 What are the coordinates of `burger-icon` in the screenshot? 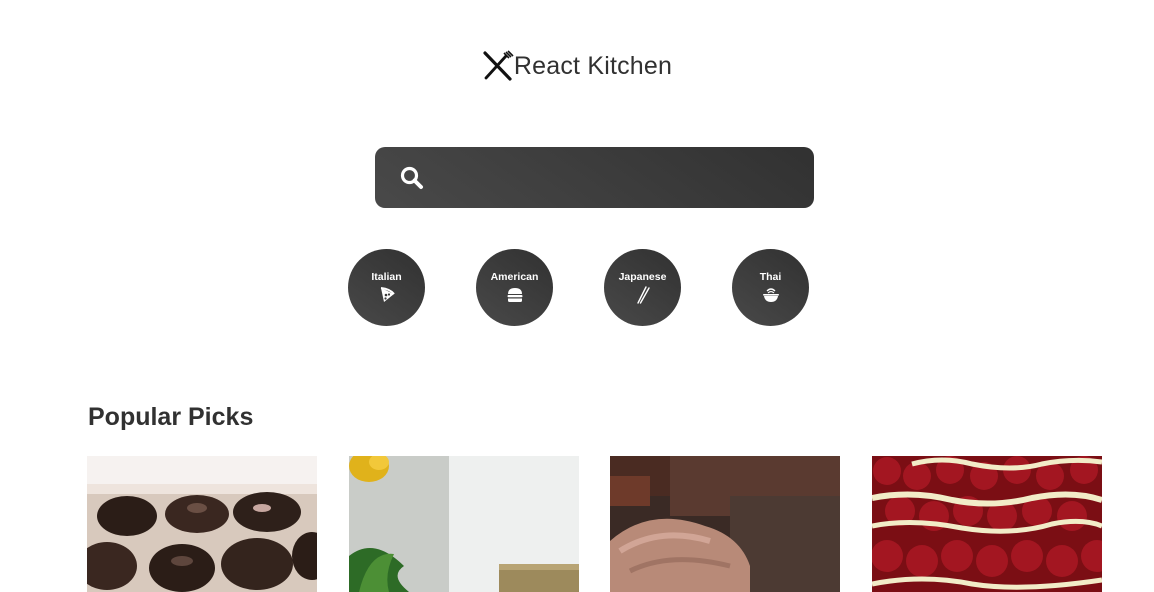 It's located at (514, 295).